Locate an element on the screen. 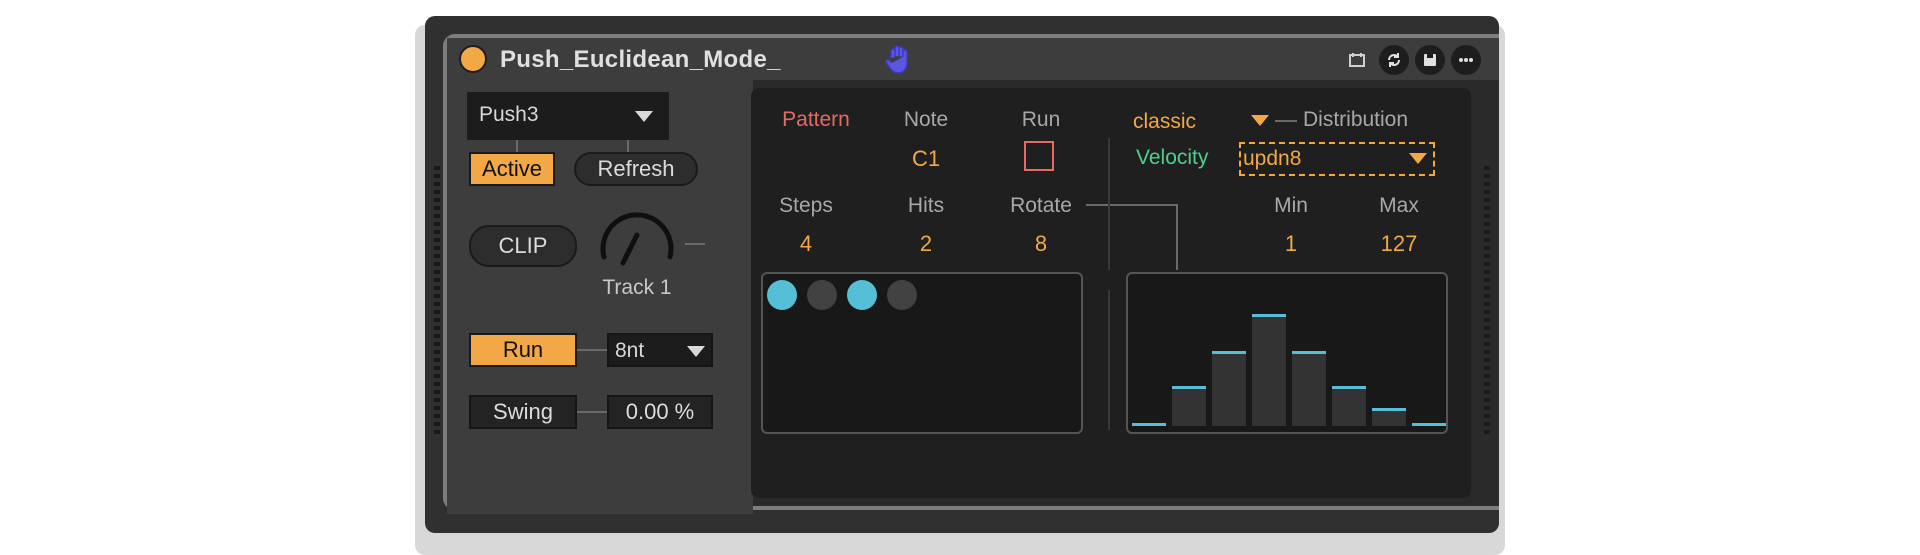 The height and width of the screenshot is (555, 1920). rotate-value: 8 is located at coordinates (1041, 244).